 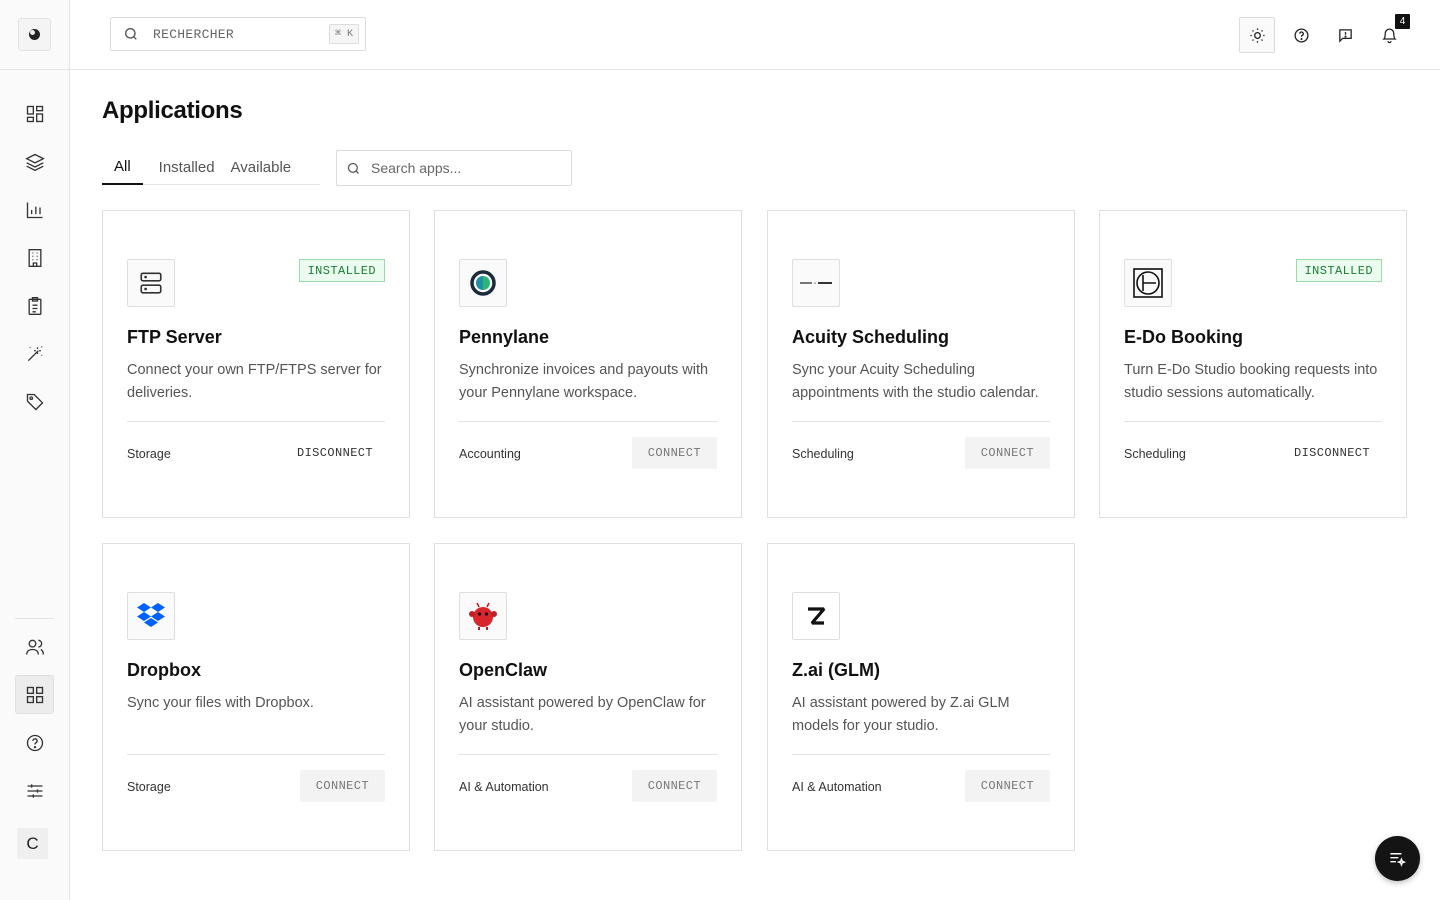 I want to click on app-search-input, so click(x=466, y=168).